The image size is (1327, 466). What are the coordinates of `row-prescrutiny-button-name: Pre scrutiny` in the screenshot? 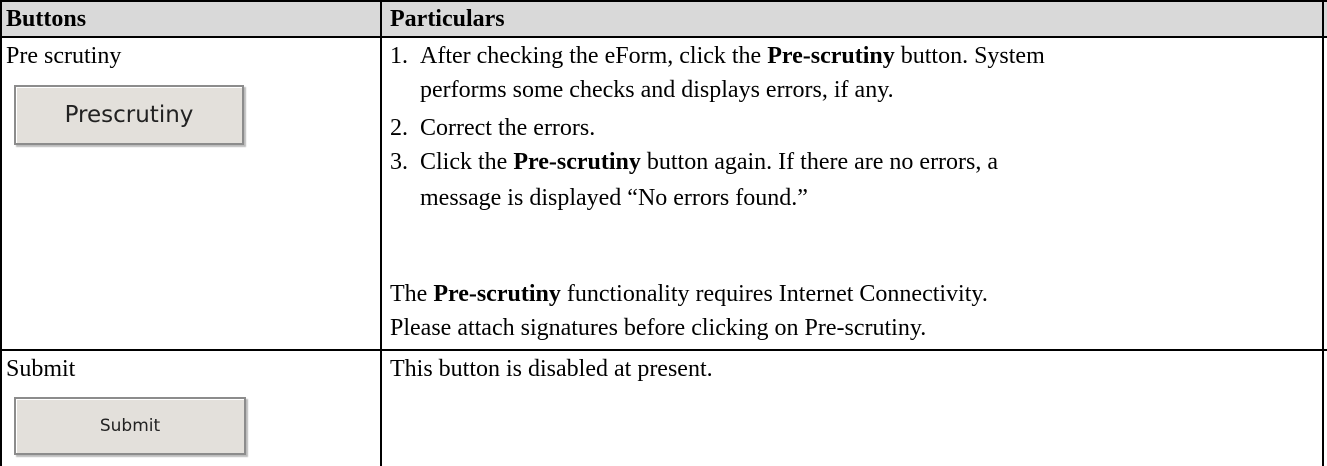 It's located at (64, 56).